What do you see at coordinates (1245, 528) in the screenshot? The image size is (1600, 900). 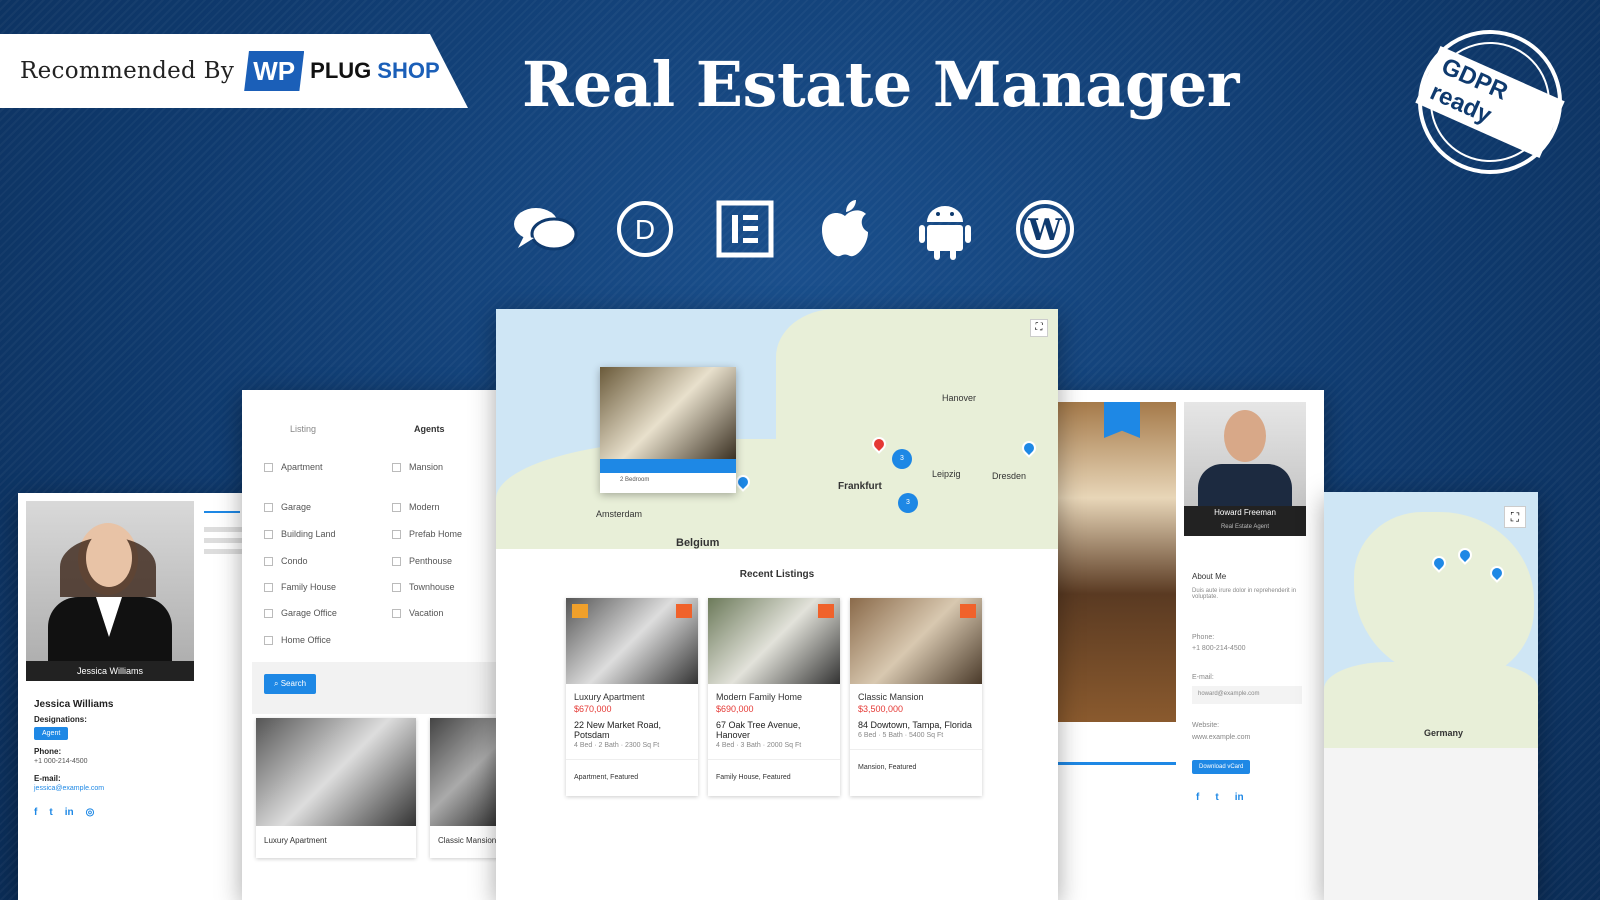 I see `agent-role: Real Estate Agent` at bounding box center [1245, 528].